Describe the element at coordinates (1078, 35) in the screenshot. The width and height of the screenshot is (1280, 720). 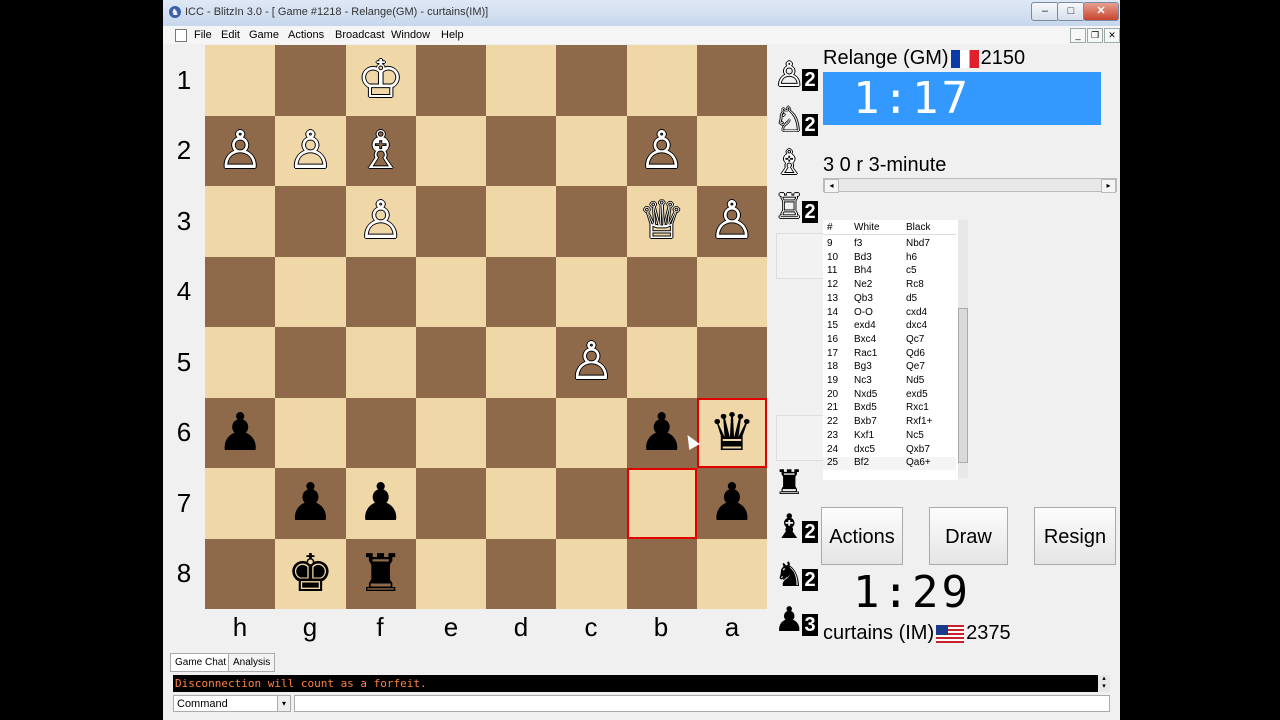
I see `mdi-minimize-button: _` at that location.